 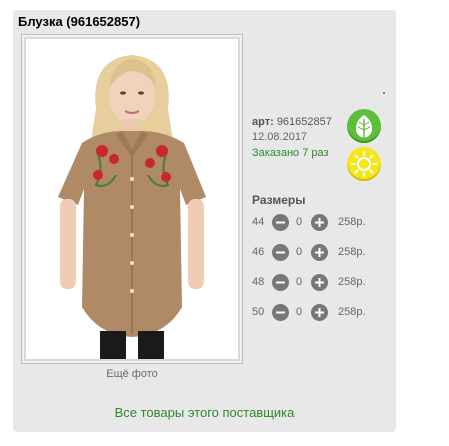 I want to click on more-photos-link: Ещё фото, so click(x=132, y=374).